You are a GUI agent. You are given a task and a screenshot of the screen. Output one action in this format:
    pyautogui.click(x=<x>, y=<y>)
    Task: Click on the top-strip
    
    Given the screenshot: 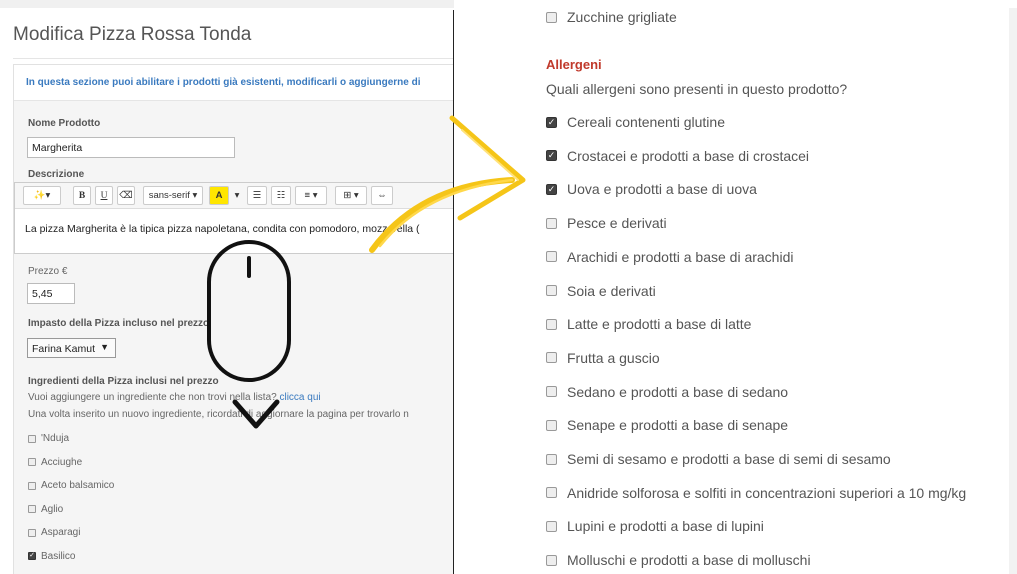 What is the action you would take?
    pyautogui.click(x=227, y=4)
    